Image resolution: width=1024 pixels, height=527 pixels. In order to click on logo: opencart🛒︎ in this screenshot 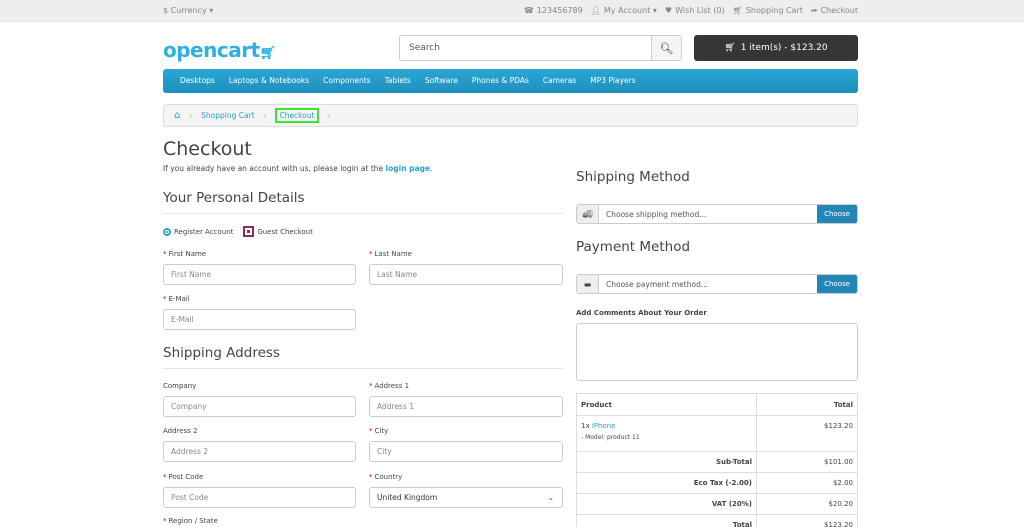, I will do `click(219, 50)`.